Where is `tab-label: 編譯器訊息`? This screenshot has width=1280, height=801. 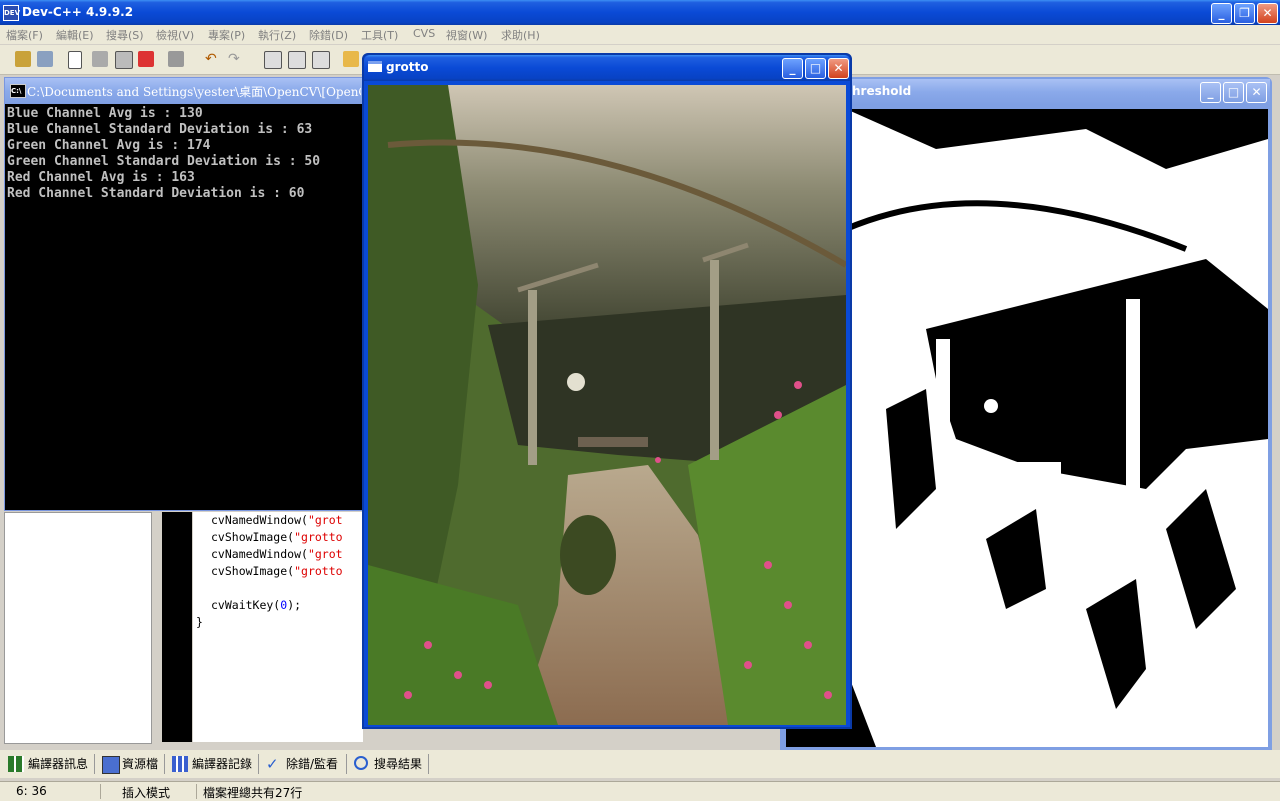
tab-label: 編譯器訊息 is located at coordinates (58, 764).